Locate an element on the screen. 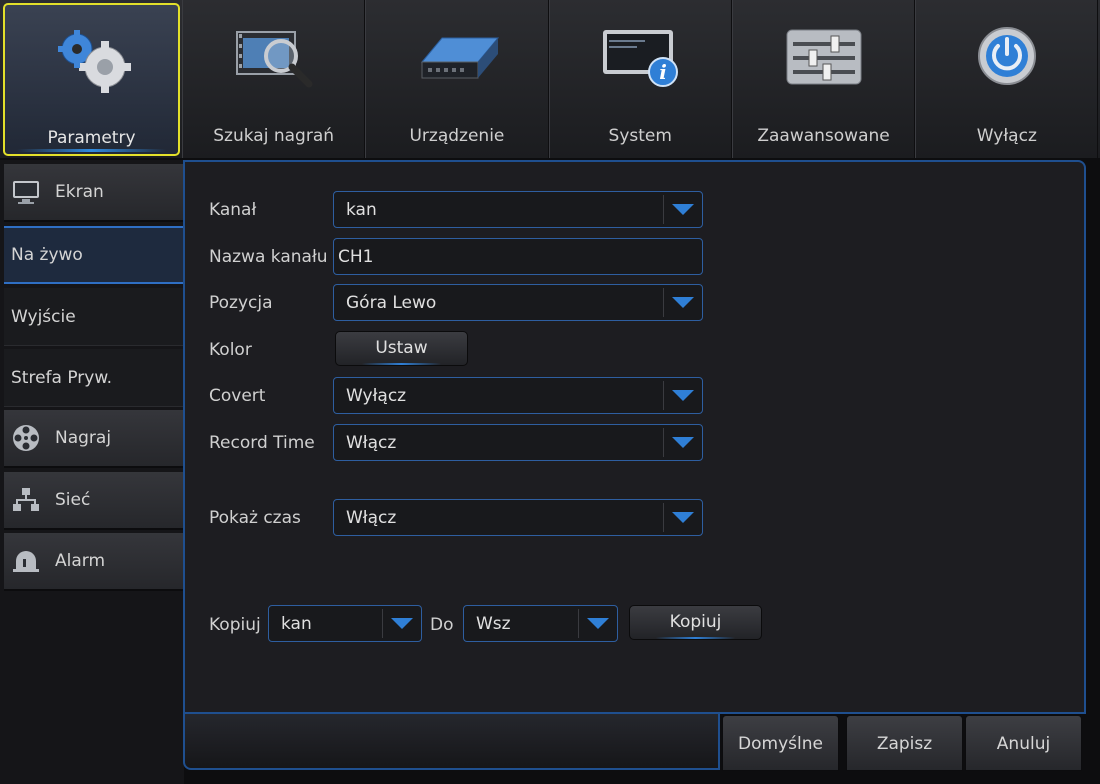 This screenshot has height=784, width=1100. power-icon is located at coordinates (1006, 56).